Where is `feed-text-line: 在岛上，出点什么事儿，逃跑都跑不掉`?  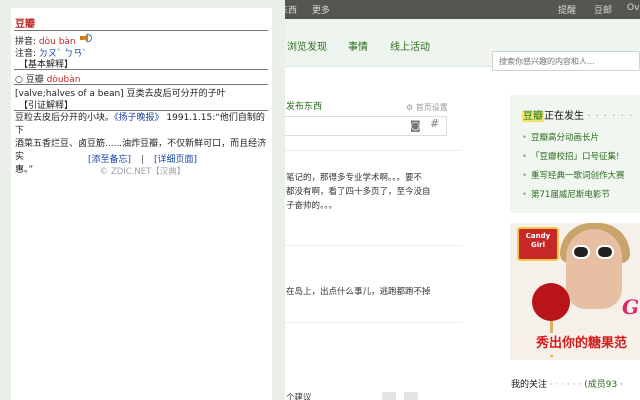
feed-text-line: 在岛上，出点什么事儿，逃跑都跑不掉 is located at coordinates (358, 292).